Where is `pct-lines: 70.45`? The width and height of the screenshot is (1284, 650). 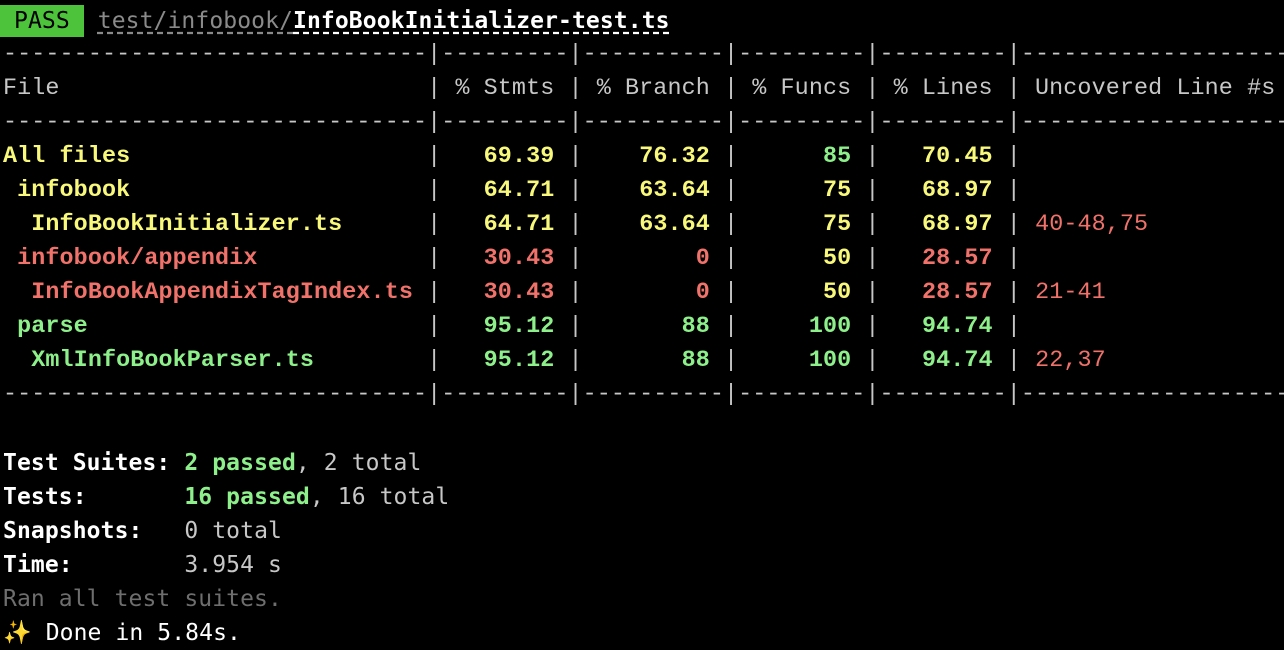 pct-lines: 70.45 is located at coordinates (957, 157).